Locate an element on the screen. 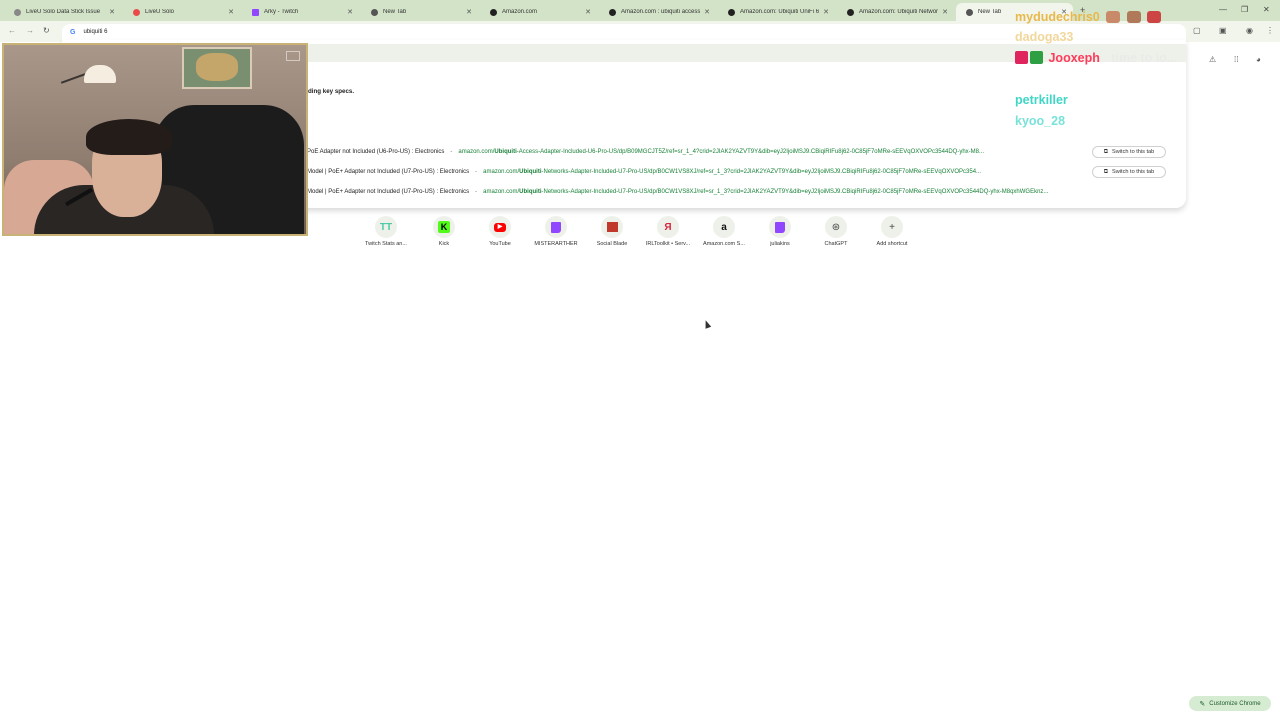  chat-message: petrkiller is located at coordinates (1041, 100).